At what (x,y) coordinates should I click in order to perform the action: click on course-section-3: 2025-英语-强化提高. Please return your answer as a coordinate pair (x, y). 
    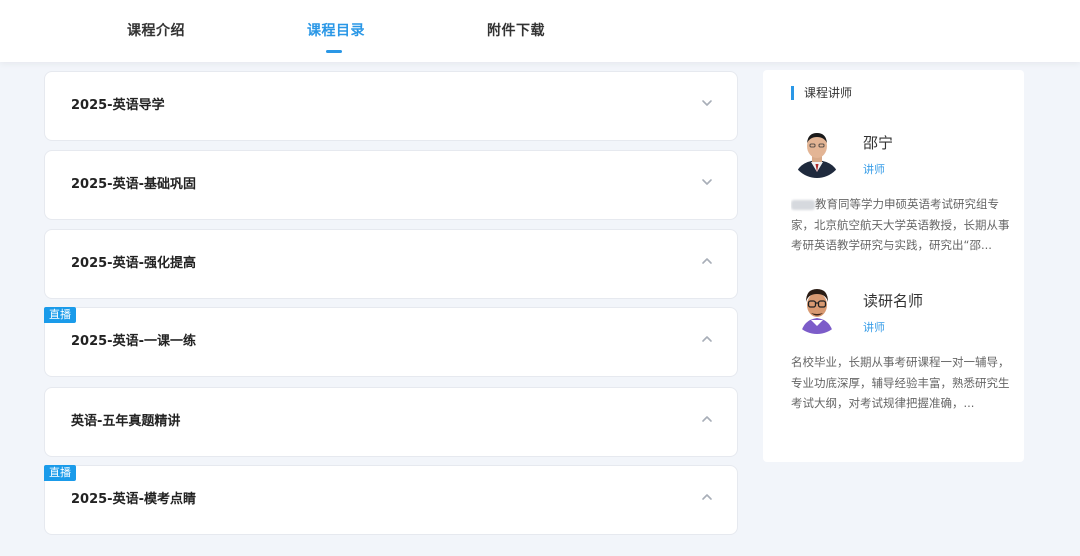
    Looking at the image, I should click on (391, 264).